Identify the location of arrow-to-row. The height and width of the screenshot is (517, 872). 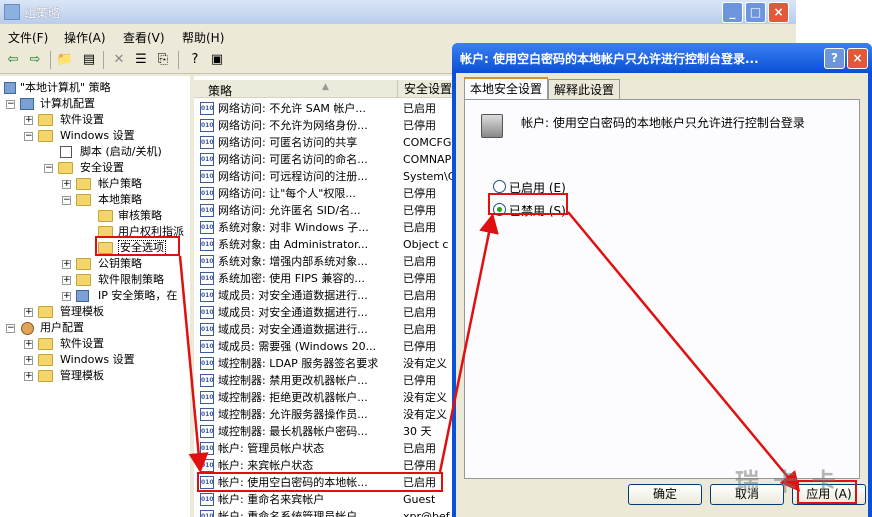
(193, 364).